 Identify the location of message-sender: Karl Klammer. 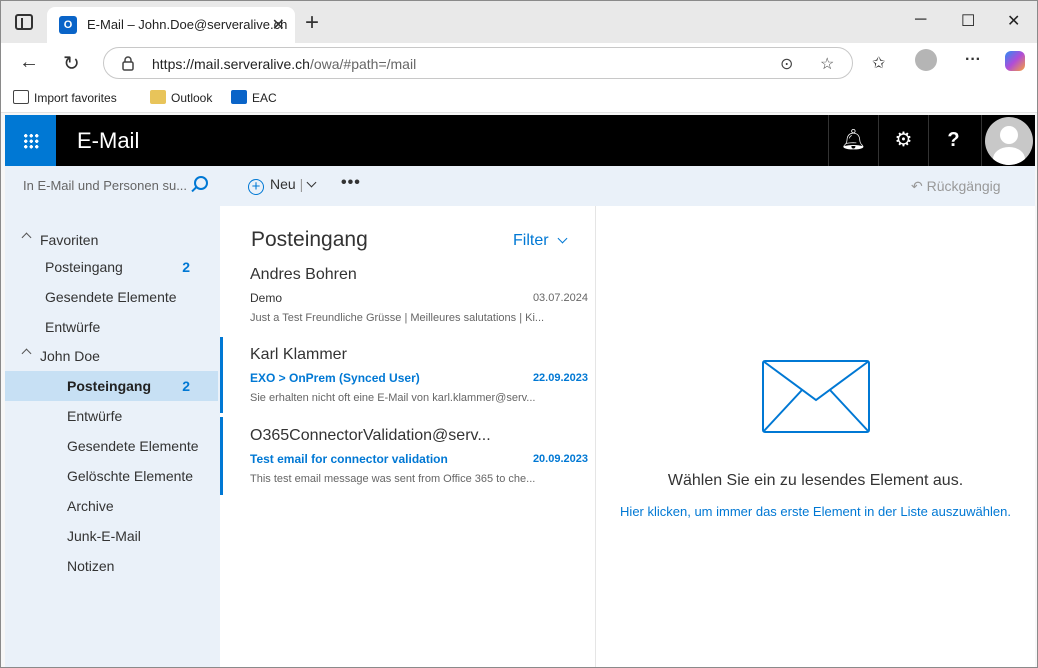
(298, 354).